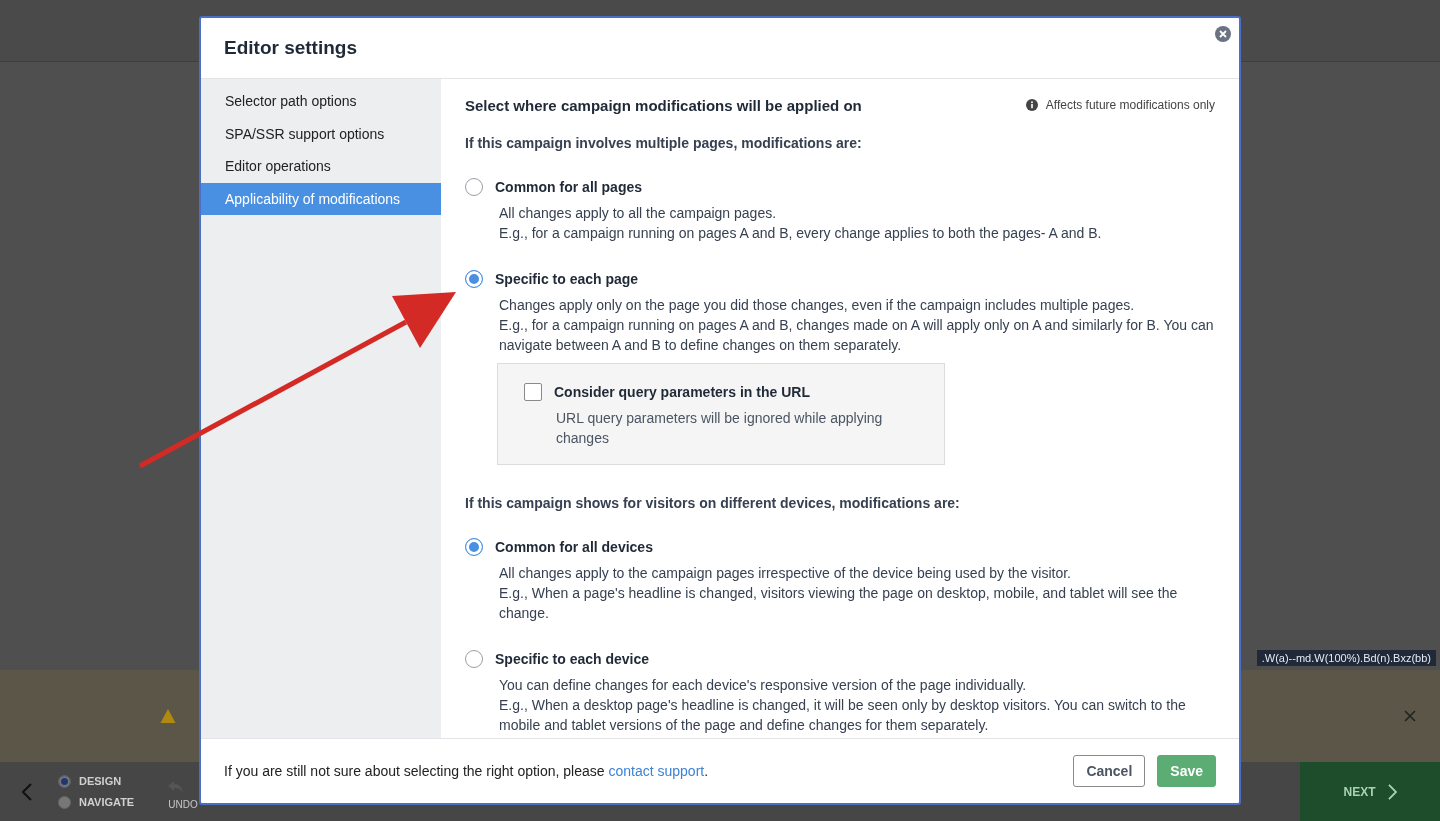 The height and width of the screenshot is (821, 1440). What do you see at coordinates (321, 166) in the screenshot?
I see `sidebar-item: Editor operations` at bounding box center [321, 166].